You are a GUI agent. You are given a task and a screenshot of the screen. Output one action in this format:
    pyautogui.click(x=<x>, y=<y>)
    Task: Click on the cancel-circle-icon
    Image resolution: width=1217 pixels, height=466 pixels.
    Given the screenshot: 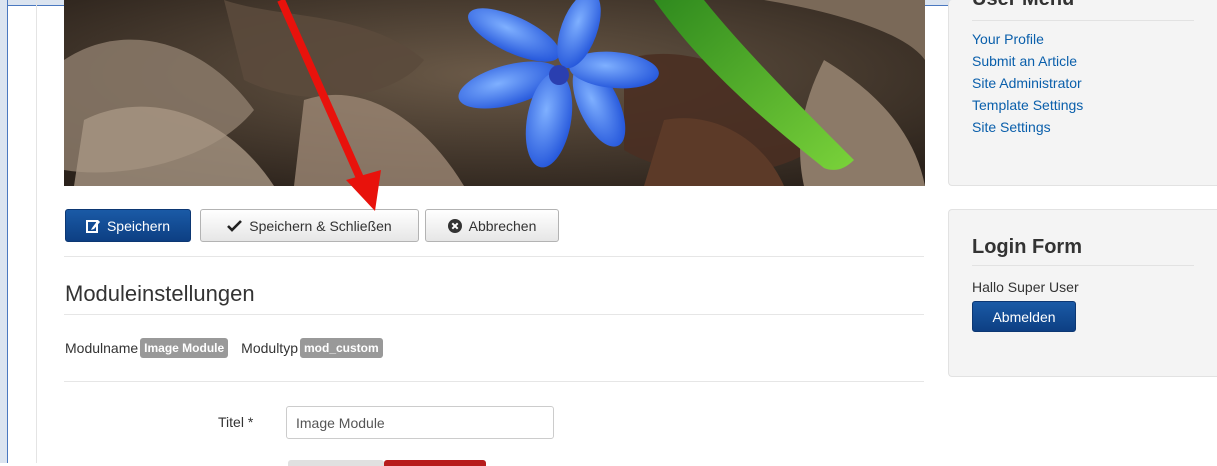 What is the action you would take?
    pyautogui.click(x=454, y=225)
    